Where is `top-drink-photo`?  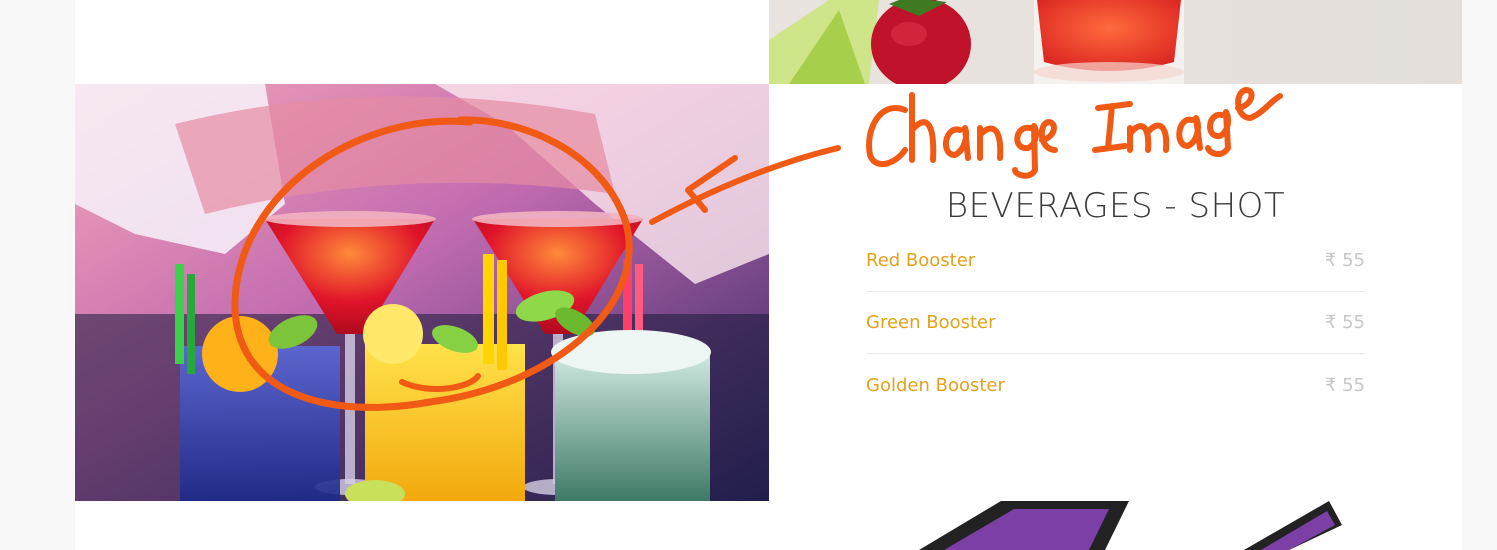
top-drink-photo is located at coordinates (1115, 42).